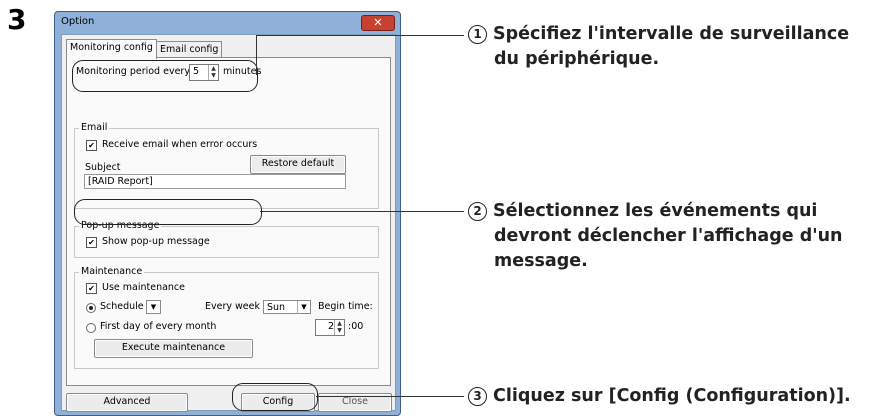 This screenshot has height=418, width=879. I want to click on close-icon: ✕, so click(378, 23).